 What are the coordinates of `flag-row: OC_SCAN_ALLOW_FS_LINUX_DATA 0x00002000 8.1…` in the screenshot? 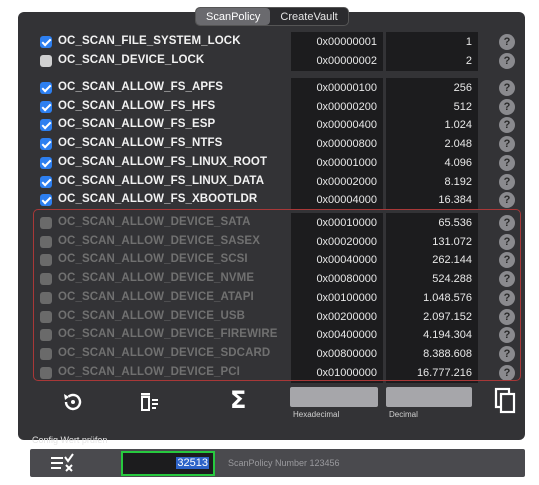 It's located at (278, 181).